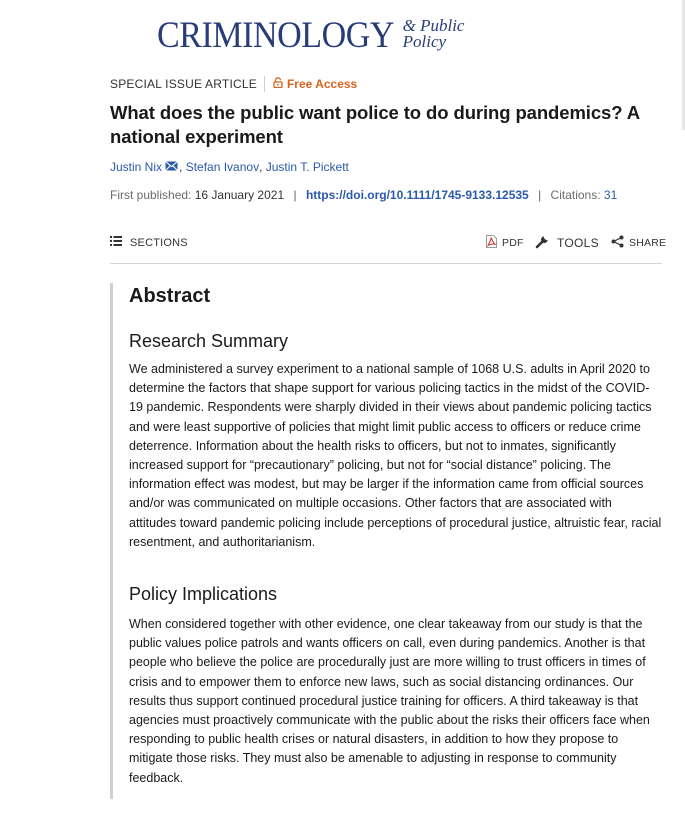 The width and height of the screenshot is (685, 819). I want to click on wrench-icon, so click(542, 243).